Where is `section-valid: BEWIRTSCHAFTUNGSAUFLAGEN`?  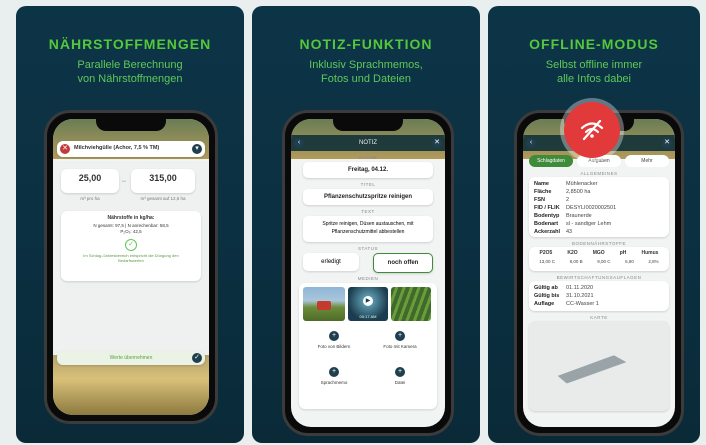
section-valid: BEWIRTSCHAFTUNGSAUFLAGEN is located at coordinates (599, 277).